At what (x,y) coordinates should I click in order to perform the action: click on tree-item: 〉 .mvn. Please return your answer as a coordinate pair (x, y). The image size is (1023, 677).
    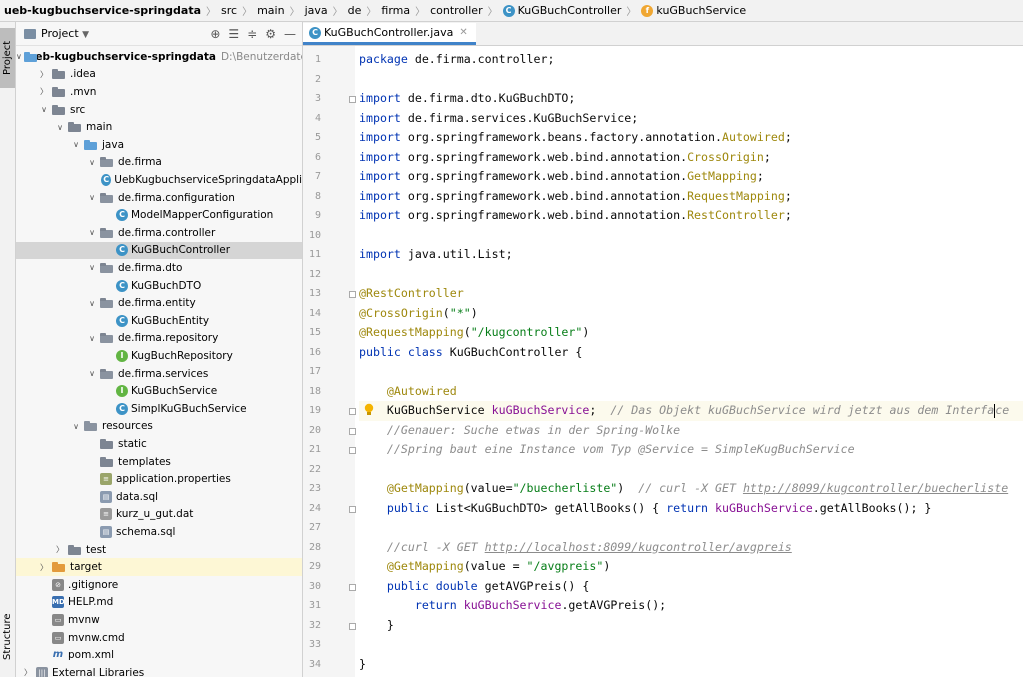
    Looking at the image, I should click on (159, 92).